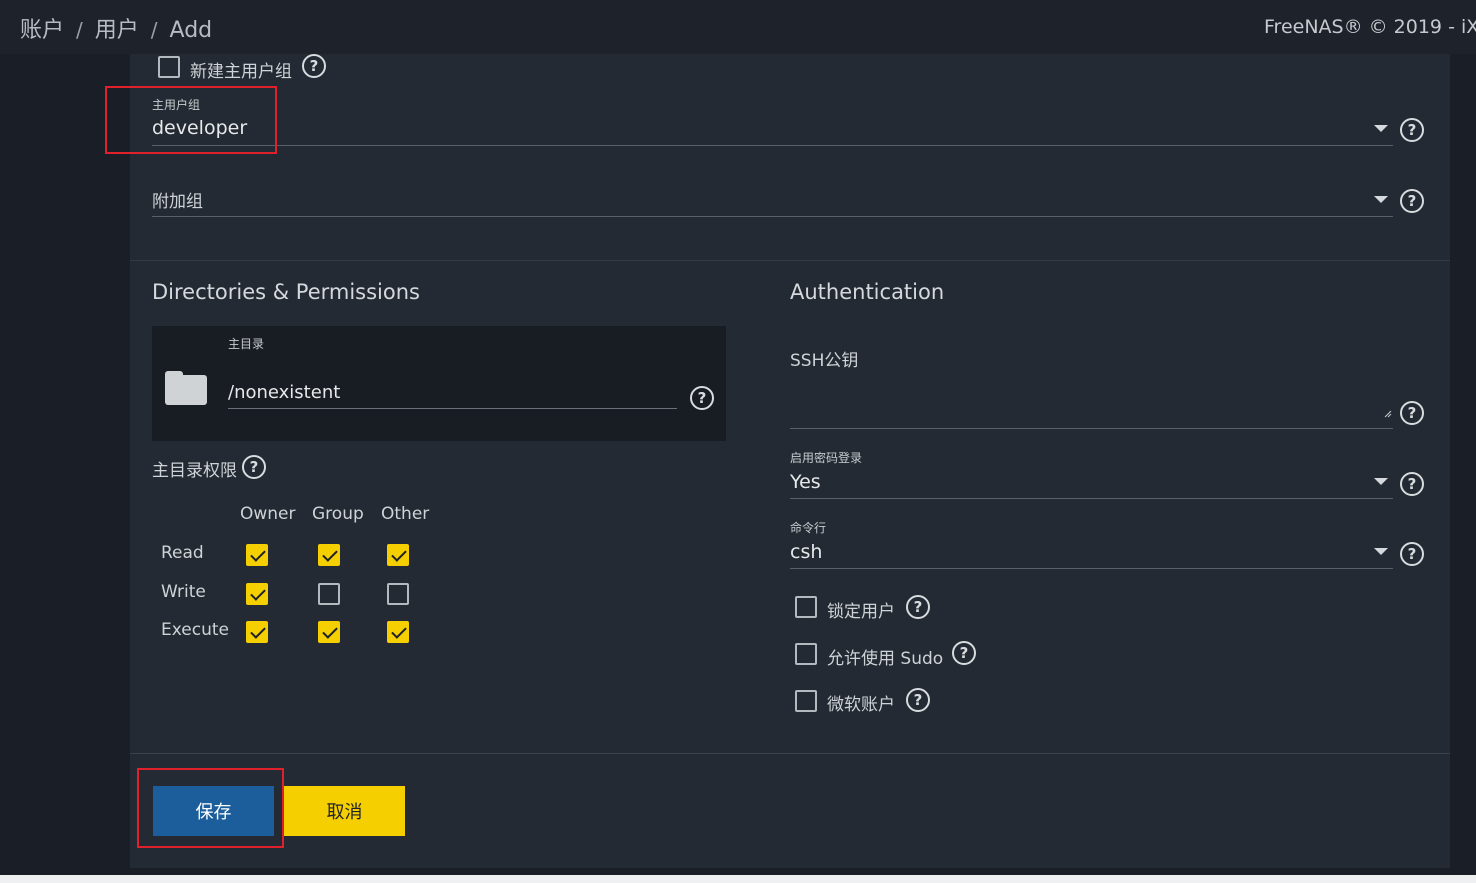  What do you see at coordinates (772, 145) in the screenshot?
I see `primary-group-underline` at bounding box center [772, 145].